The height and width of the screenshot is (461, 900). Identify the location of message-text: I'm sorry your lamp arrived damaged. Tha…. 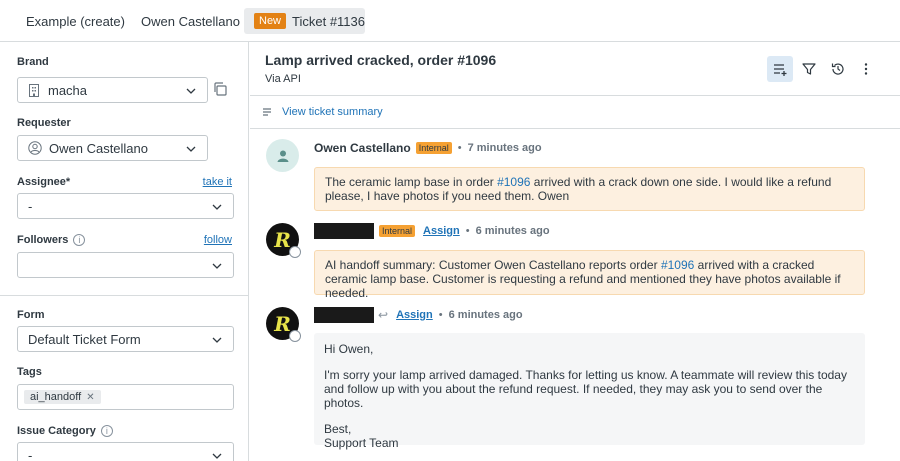
(585, 389).